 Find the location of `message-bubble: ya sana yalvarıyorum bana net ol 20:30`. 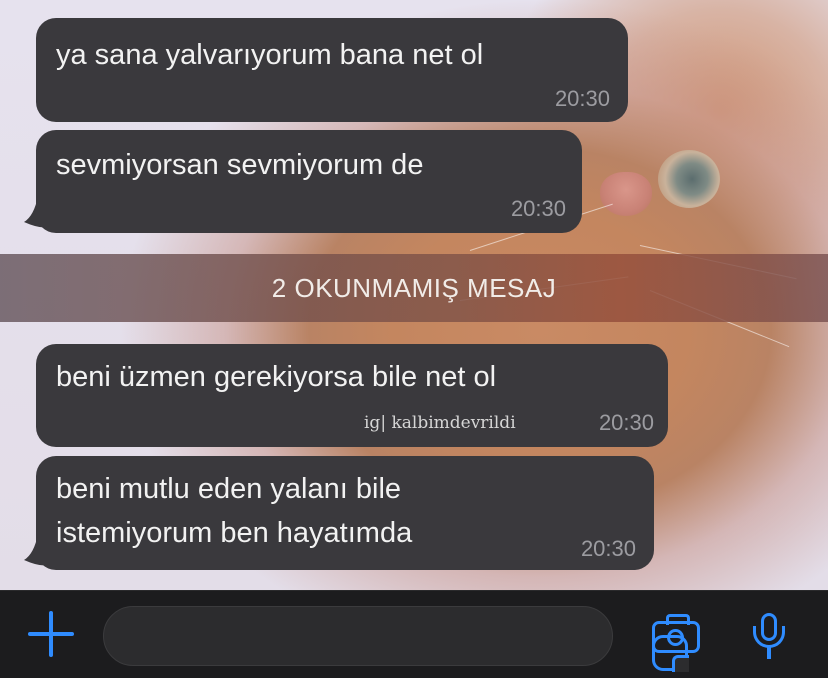

message-bubble: ya sana yalvarıyorum bana net ol 20:30 is located at coordinates (332, 70).